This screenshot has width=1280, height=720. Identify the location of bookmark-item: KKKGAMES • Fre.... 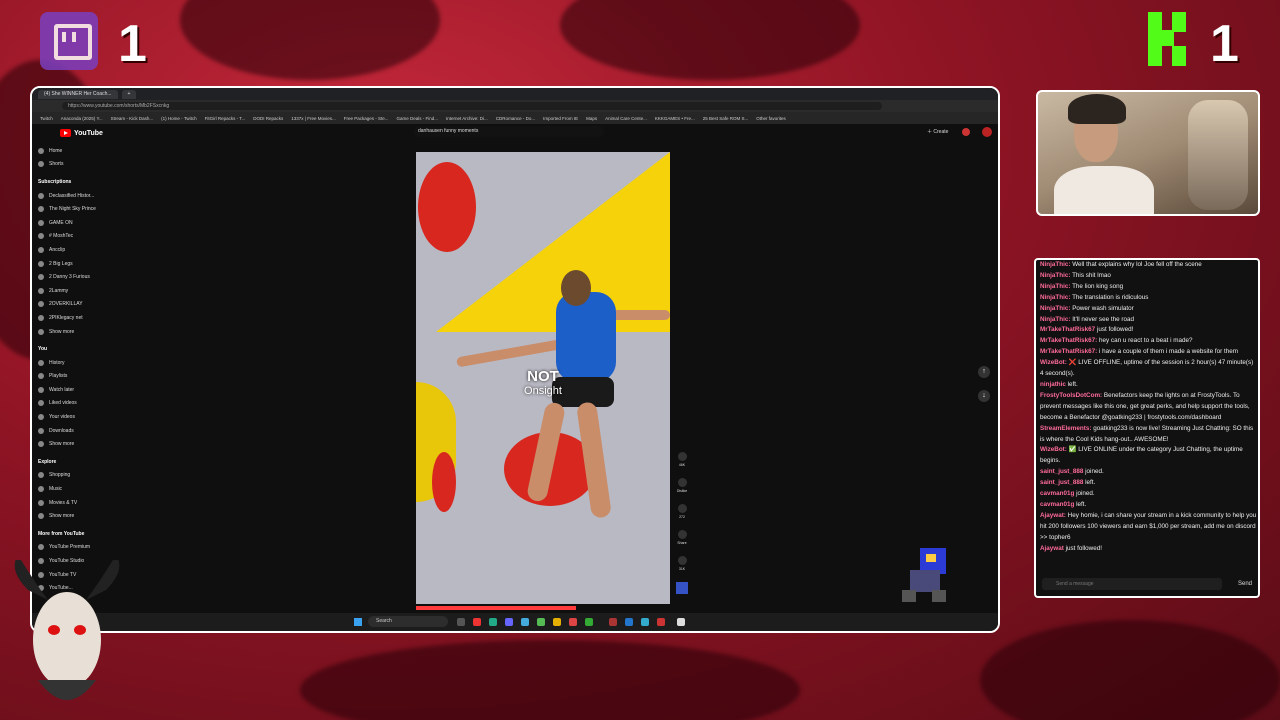
(675, 118).